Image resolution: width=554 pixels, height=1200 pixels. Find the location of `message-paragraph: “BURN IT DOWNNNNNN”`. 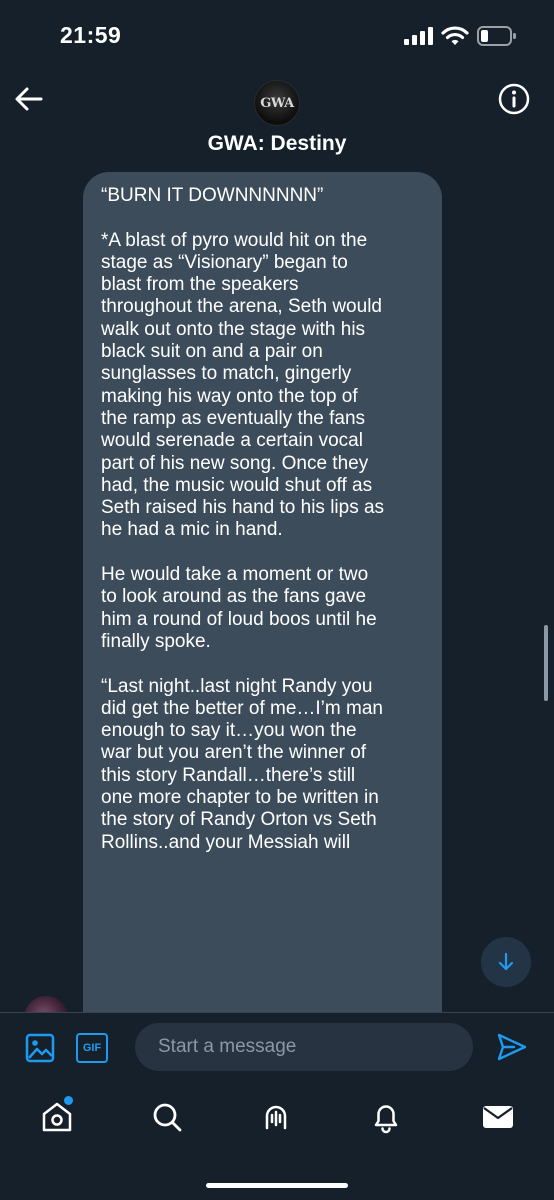

message-paragraph: “BURN IT DOWNNNNNN” is located at coordinates (212, 195).